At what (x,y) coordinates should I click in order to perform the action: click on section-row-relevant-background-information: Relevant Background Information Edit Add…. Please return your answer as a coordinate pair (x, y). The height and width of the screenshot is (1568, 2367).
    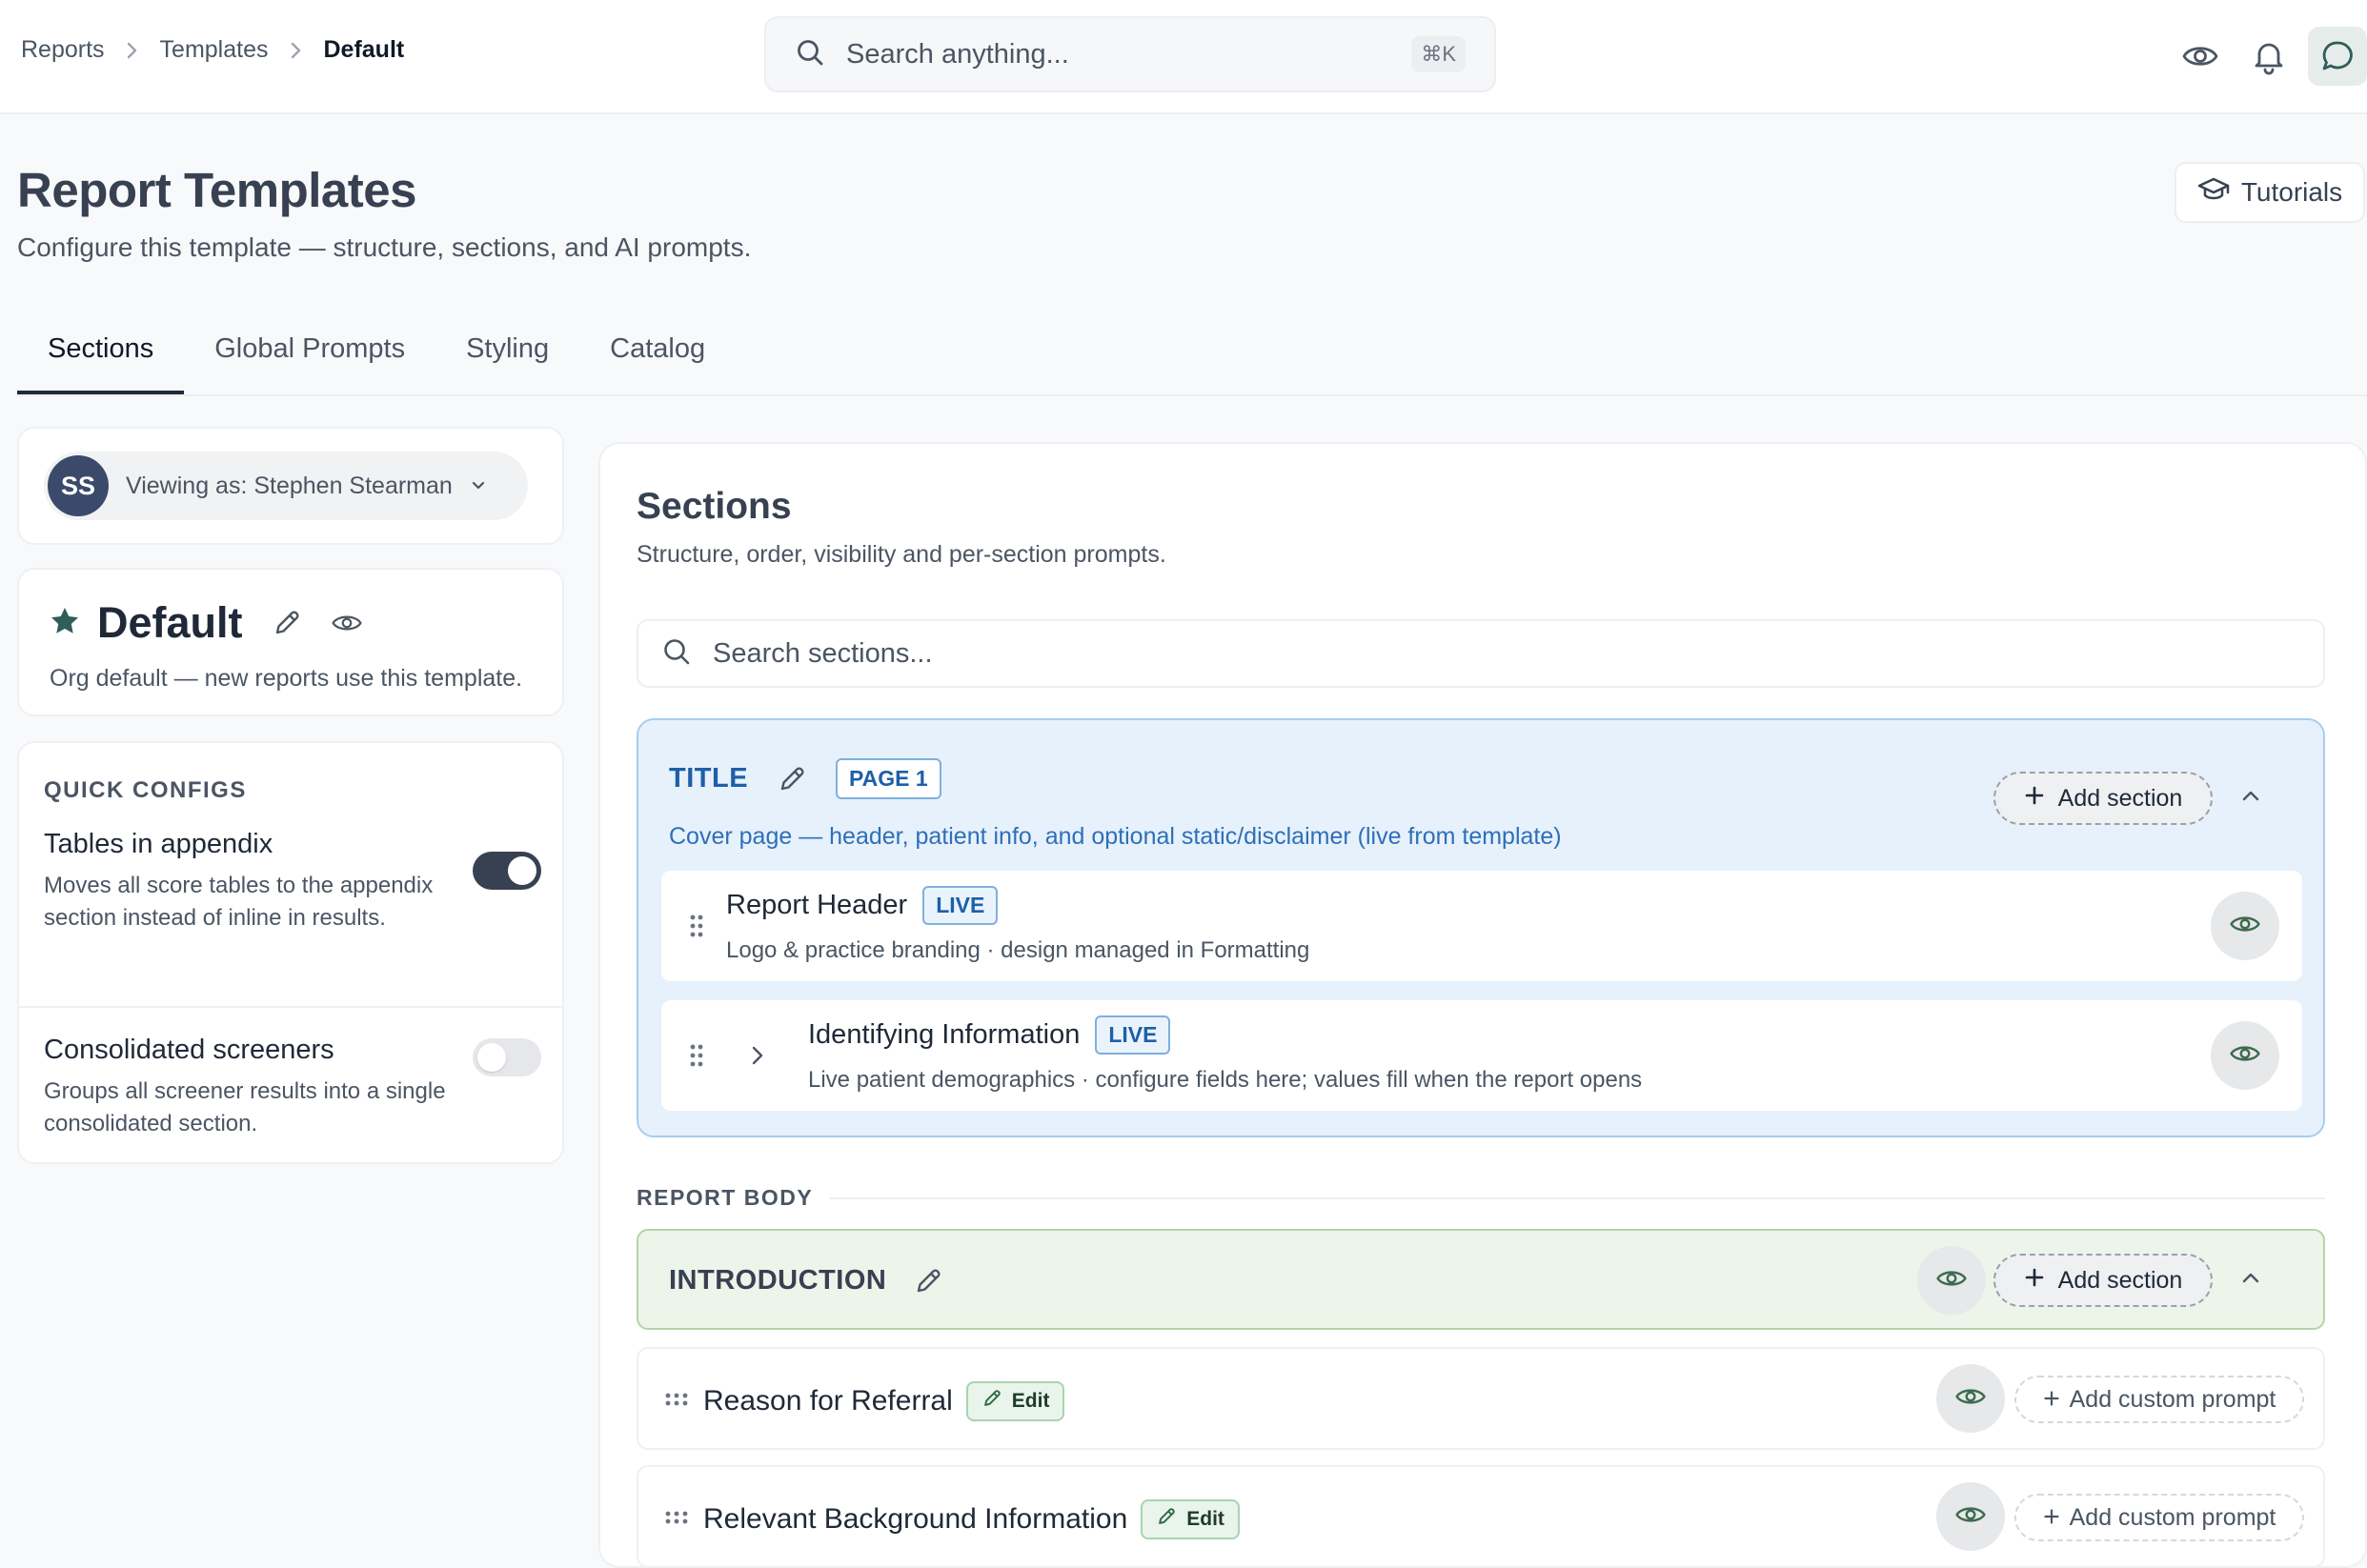
    Looking at the image, I should click on (1481, 1515).